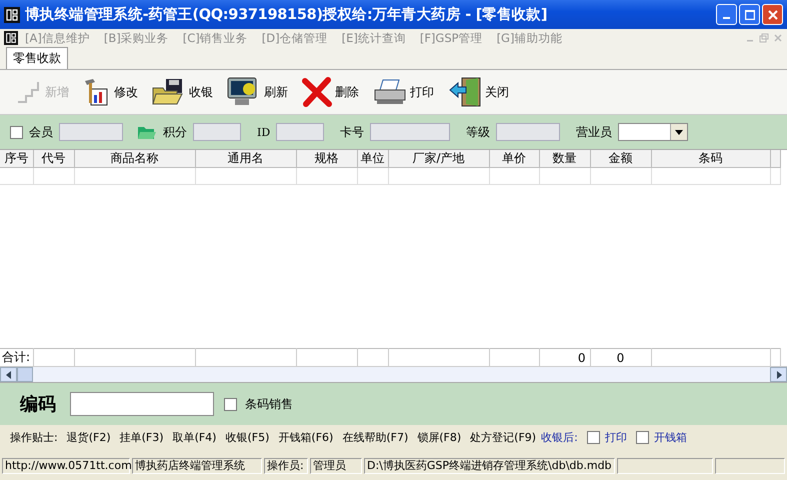 The width and height of the screenshot is (787, 480). Describe the element at coordinates (142, 437) in the screenshot. I see `shortcut-hint: 挂单(F3)` at that location.